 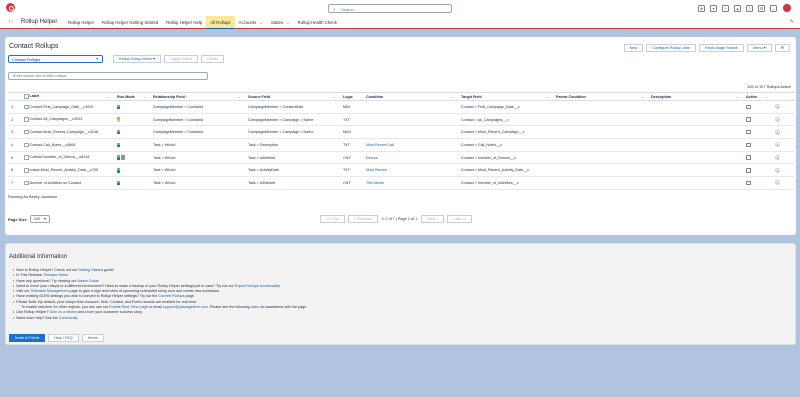 What do you see at coordinates (87, 281) in the screenshot?
I see `info-link: Admin Guide` at bounding box center [87, 281].